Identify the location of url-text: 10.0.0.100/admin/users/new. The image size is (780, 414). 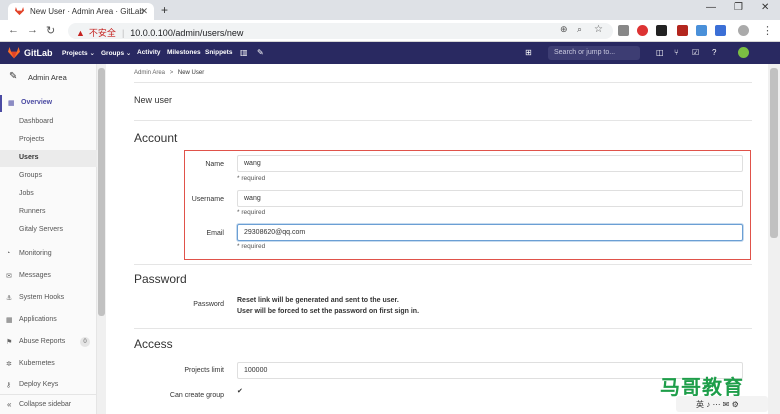
(187, 33).